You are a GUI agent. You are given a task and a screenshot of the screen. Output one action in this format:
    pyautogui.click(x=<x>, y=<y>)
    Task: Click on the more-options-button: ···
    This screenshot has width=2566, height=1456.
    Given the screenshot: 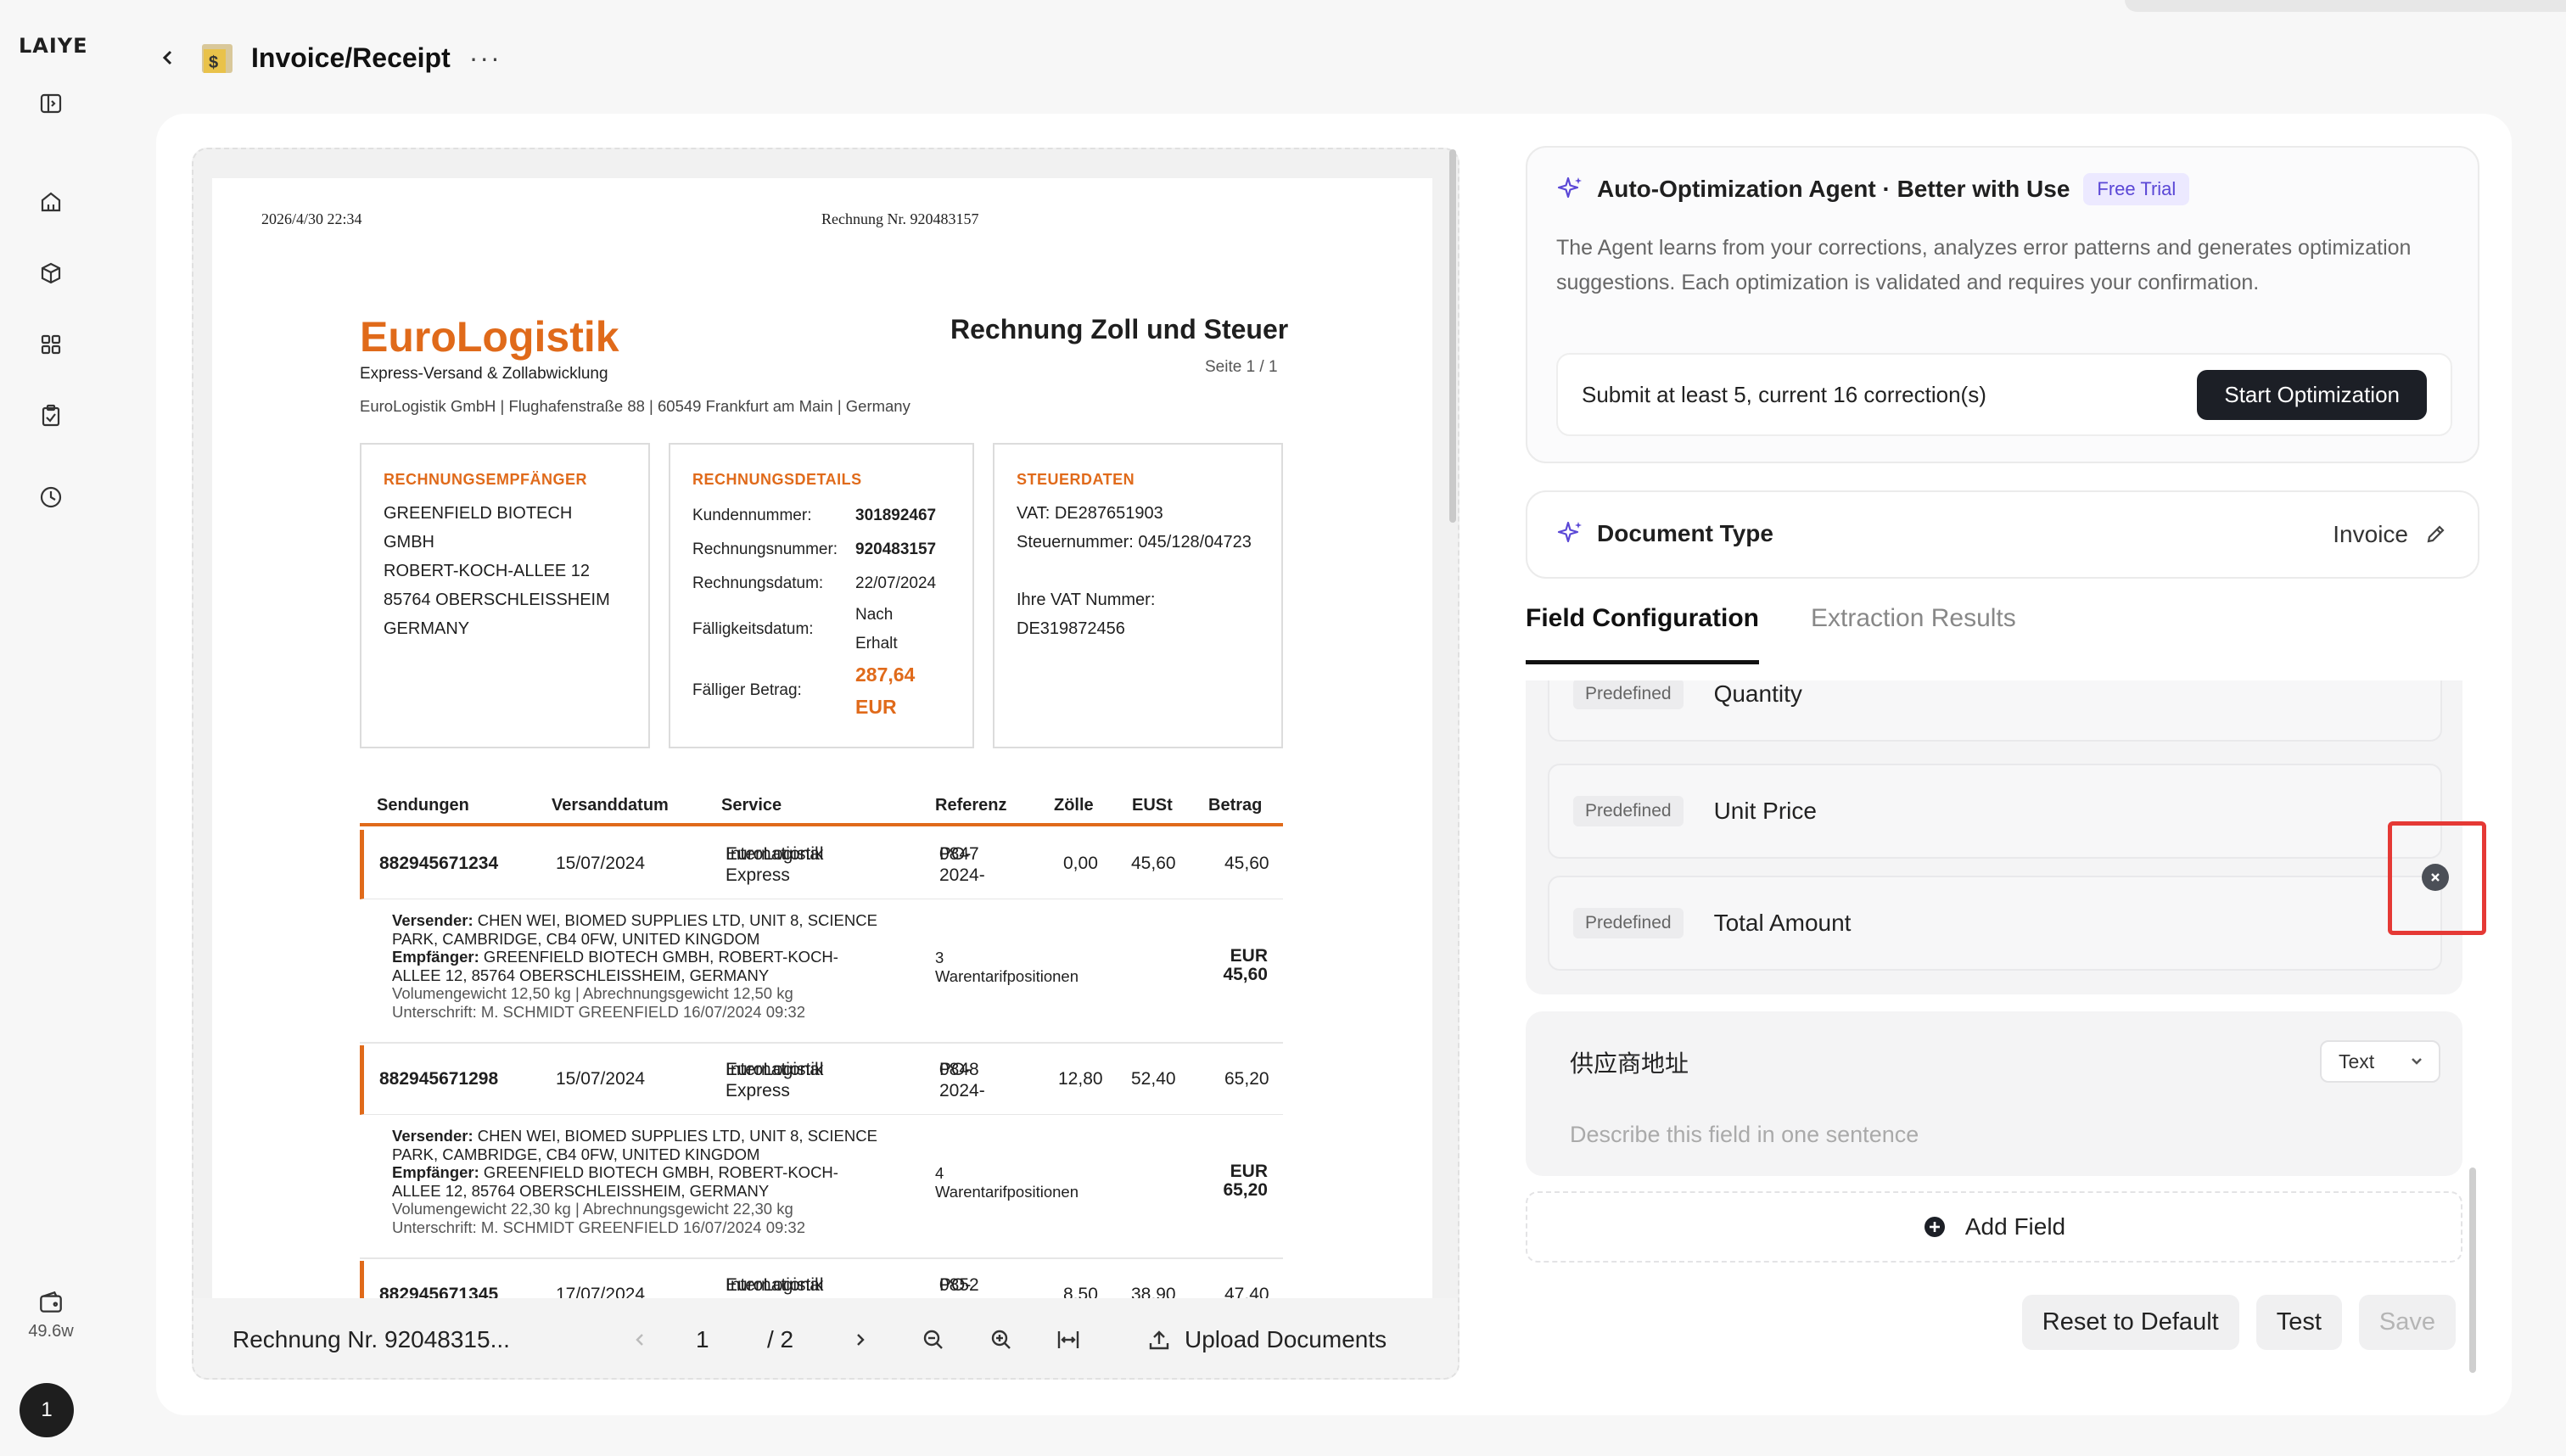 What is the action you would take?
    pyautogui.click(x=485, y=58)
    